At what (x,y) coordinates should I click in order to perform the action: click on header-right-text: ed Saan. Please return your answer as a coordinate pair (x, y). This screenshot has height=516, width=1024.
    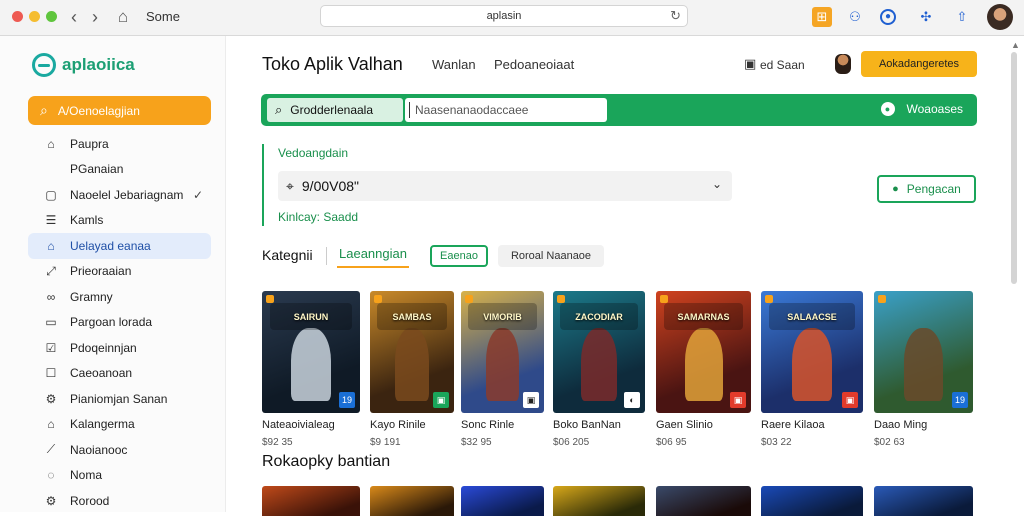
    Looking at the image, I should click on (782, 65).